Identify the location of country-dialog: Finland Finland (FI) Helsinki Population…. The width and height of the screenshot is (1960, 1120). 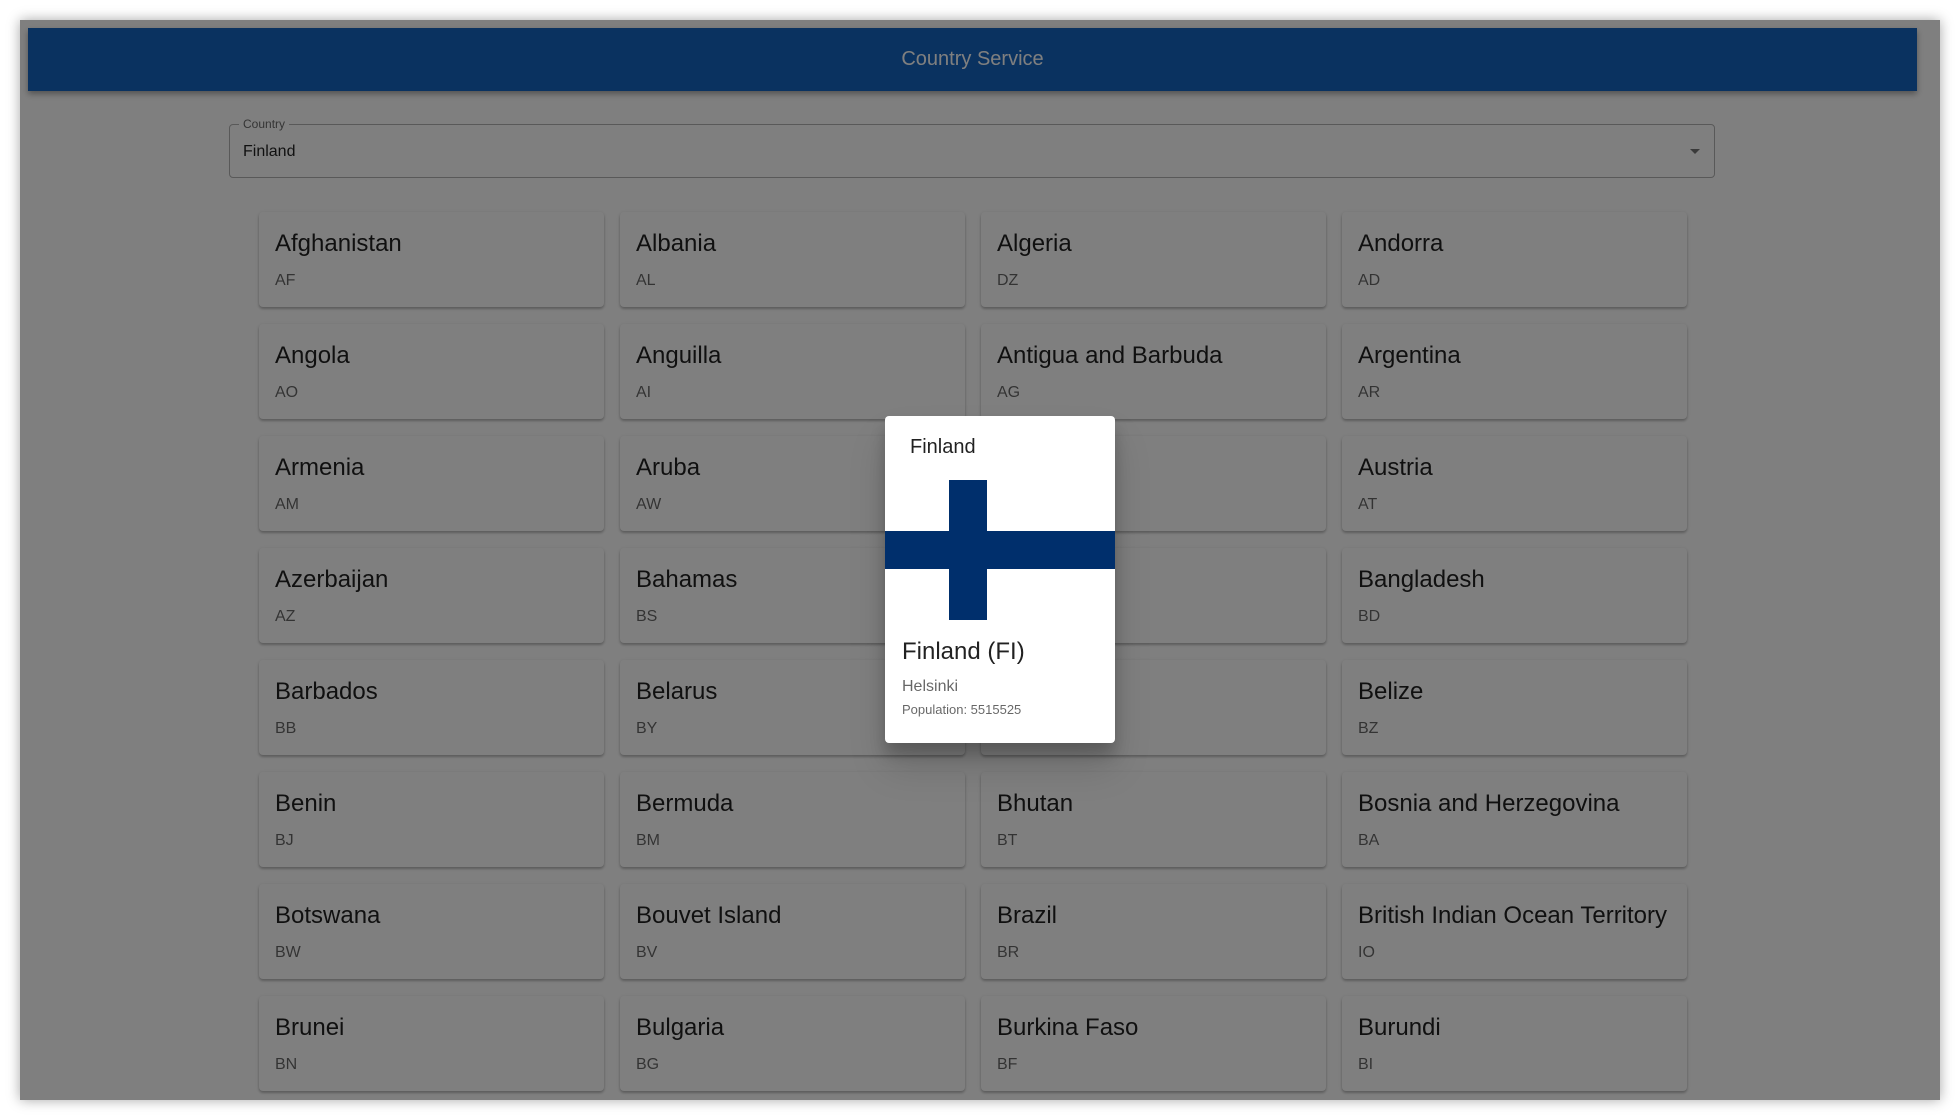
(1000, 579).